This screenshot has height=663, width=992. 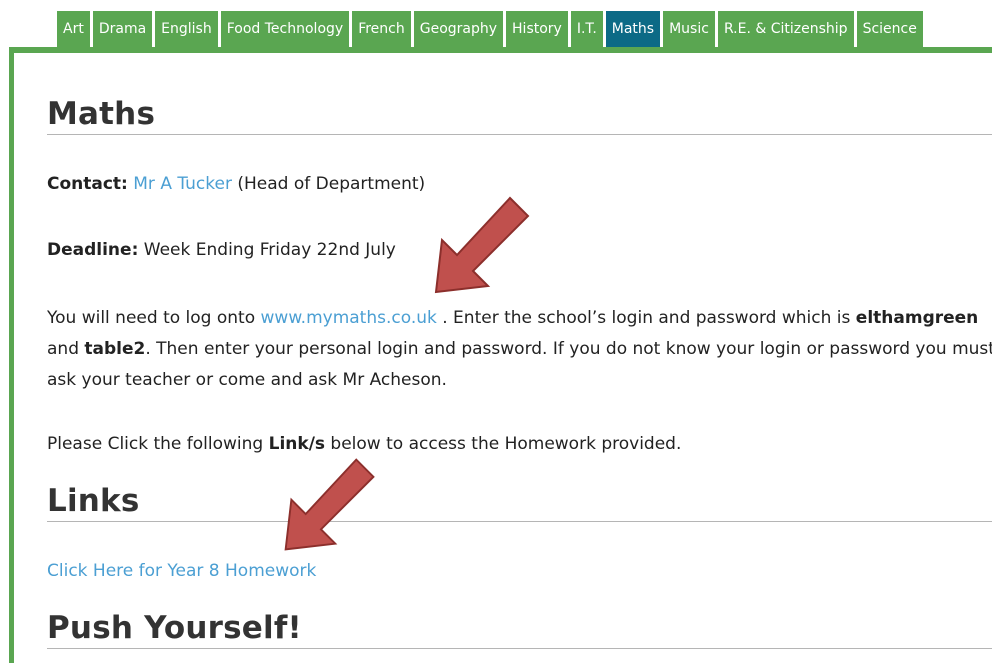 What do you see at coordinates (269, 250) in the screenshot?
I see `deadline-value: Week Ending Friday 22nd July` at bounding box center [269, 250].